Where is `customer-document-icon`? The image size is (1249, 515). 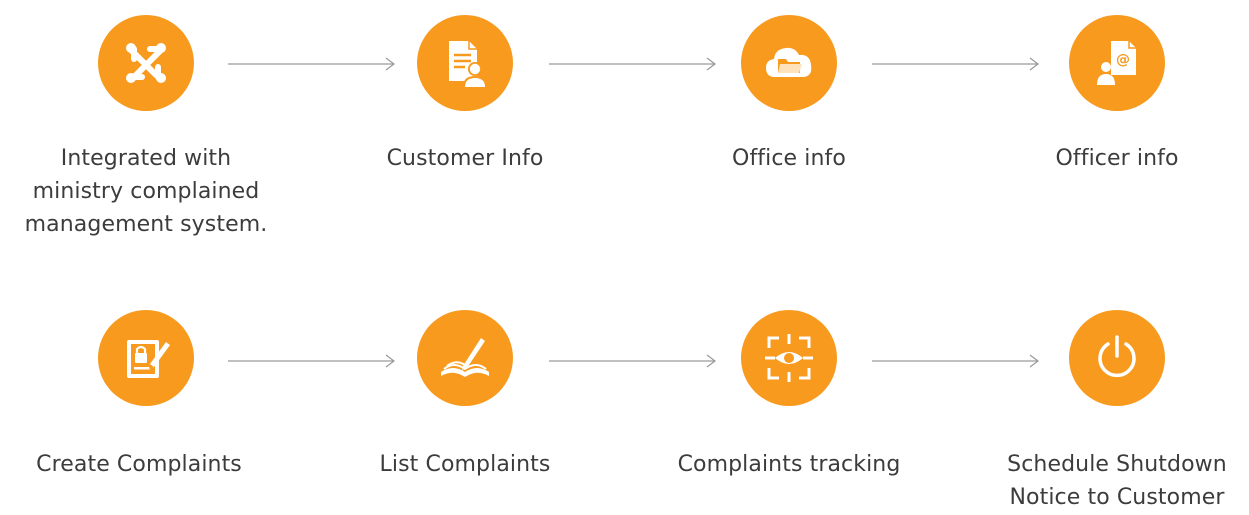
customer-document-icon is located at coordinates (468, 64).